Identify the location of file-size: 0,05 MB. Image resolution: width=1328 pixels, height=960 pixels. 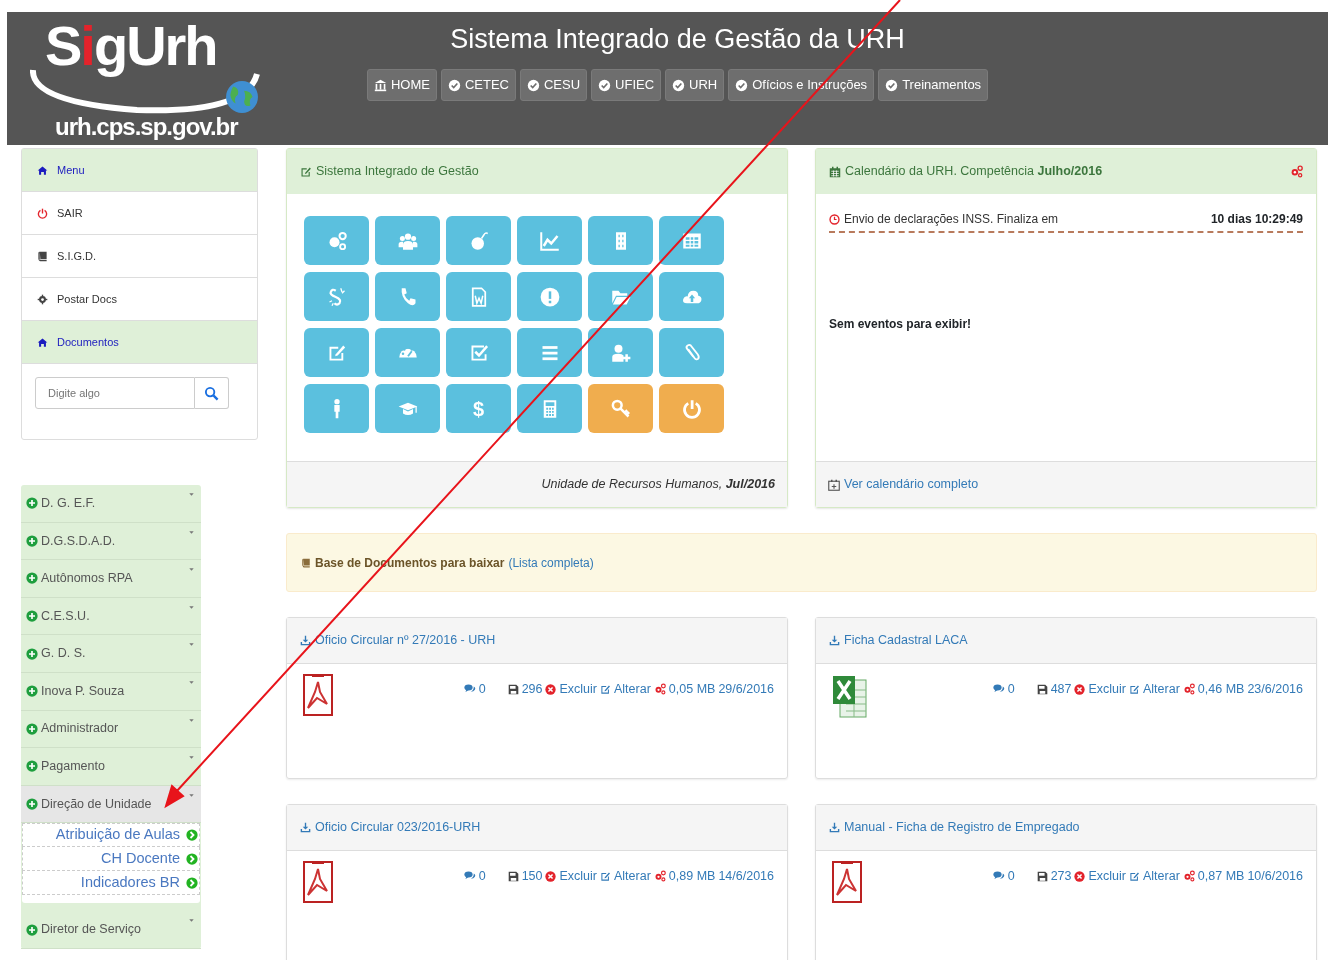
(692, 689).